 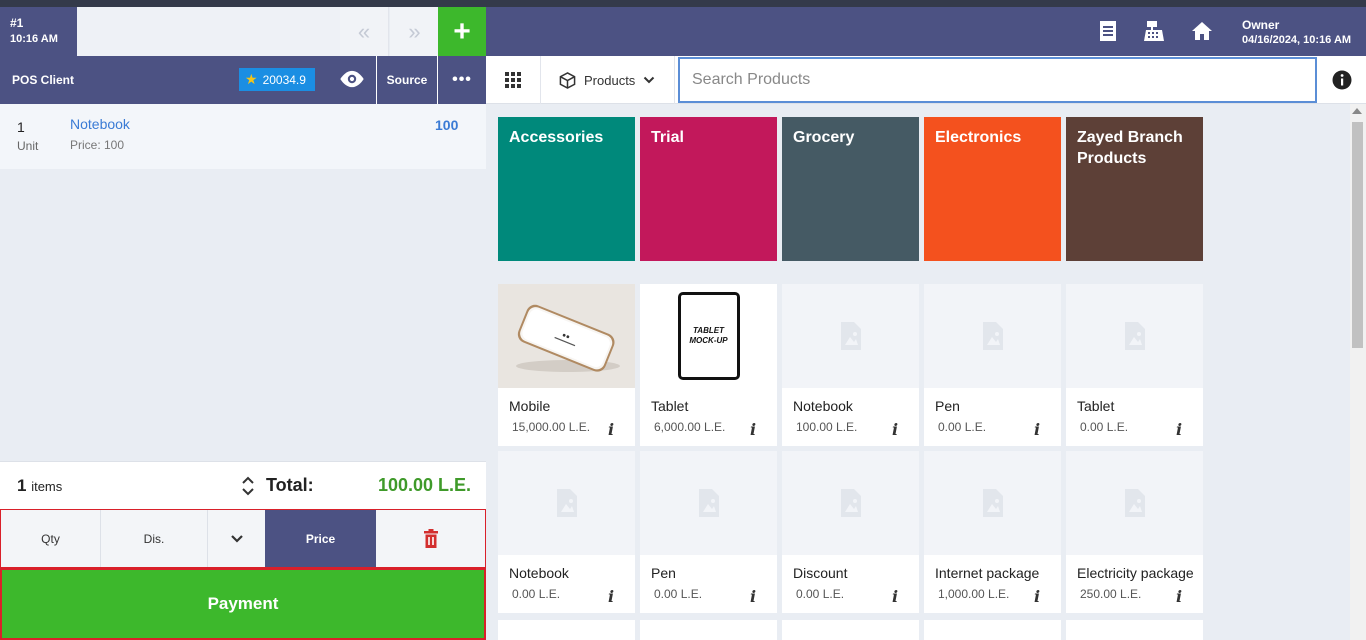 I want to click on quantity-mode-button: Qty, so click(x=51, y=538).